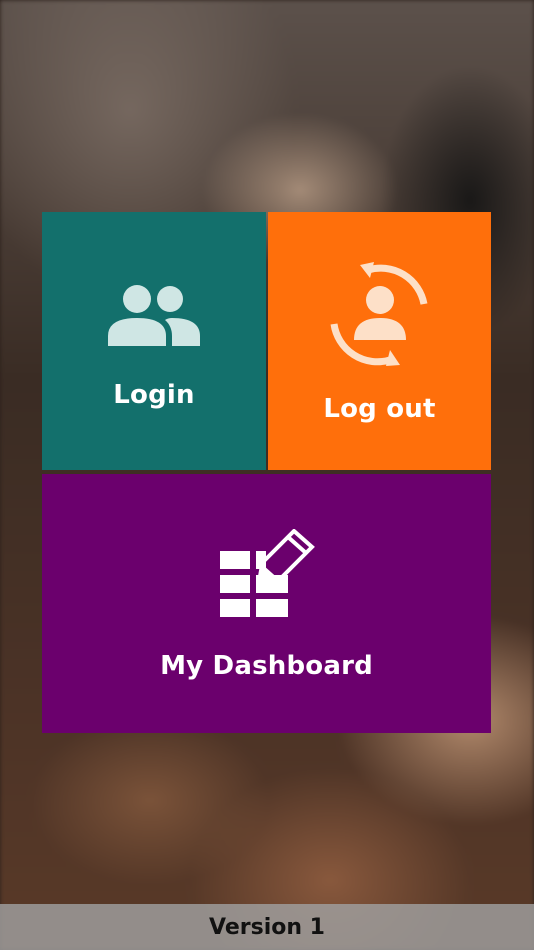  What do you see at coordinates (267, 572) in the screenshot?
I see `grid-edit-icon` at bounding box center [267, 572].